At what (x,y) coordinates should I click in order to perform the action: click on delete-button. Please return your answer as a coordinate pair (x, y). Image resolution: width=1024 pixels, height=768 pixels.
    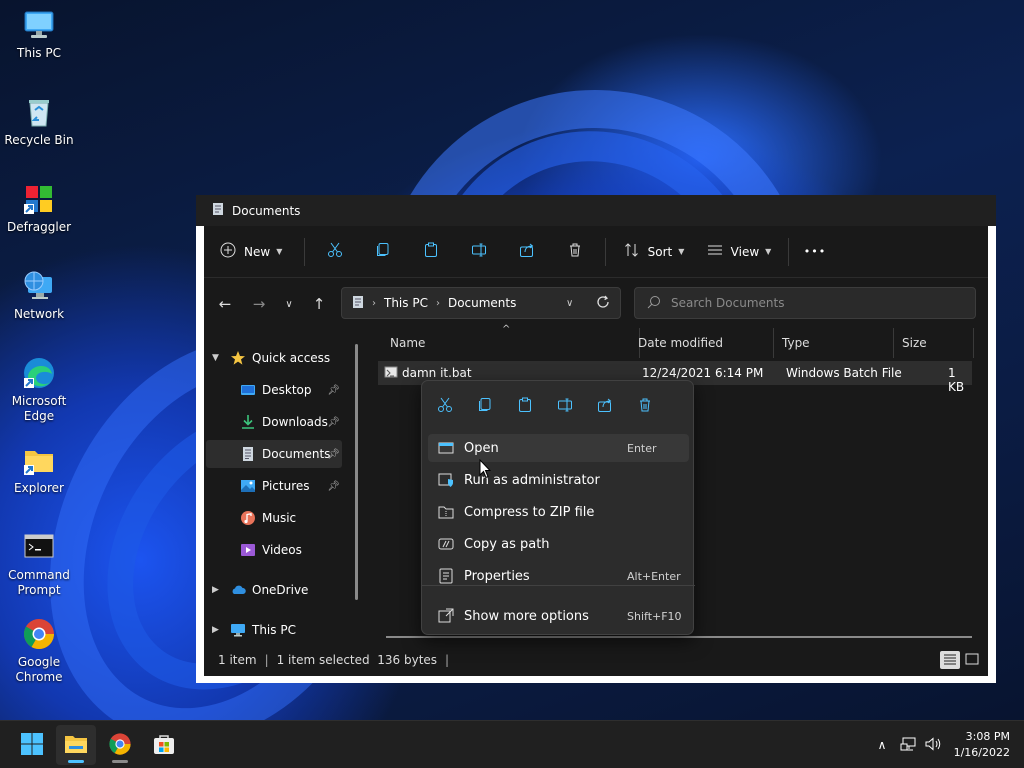
    Looking at the image, I should click on (575, 252).